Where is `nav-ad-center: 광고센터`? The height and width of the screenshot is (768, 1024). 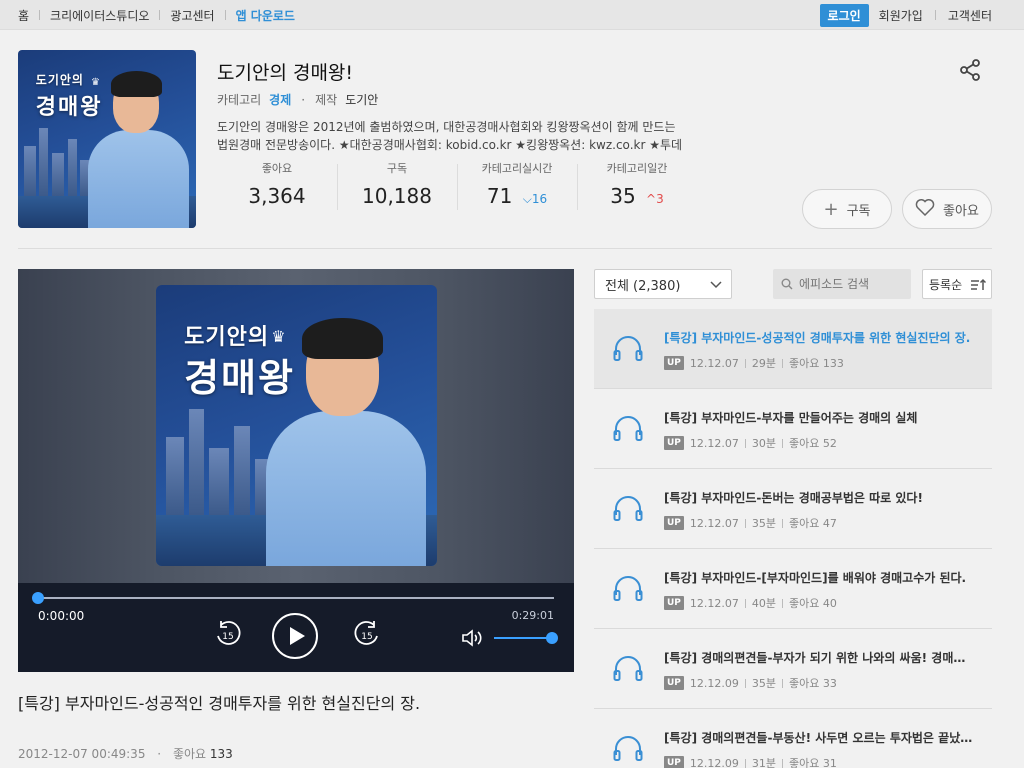 nav-ad-center: 광고센터 is located at coordinates (192, 15).